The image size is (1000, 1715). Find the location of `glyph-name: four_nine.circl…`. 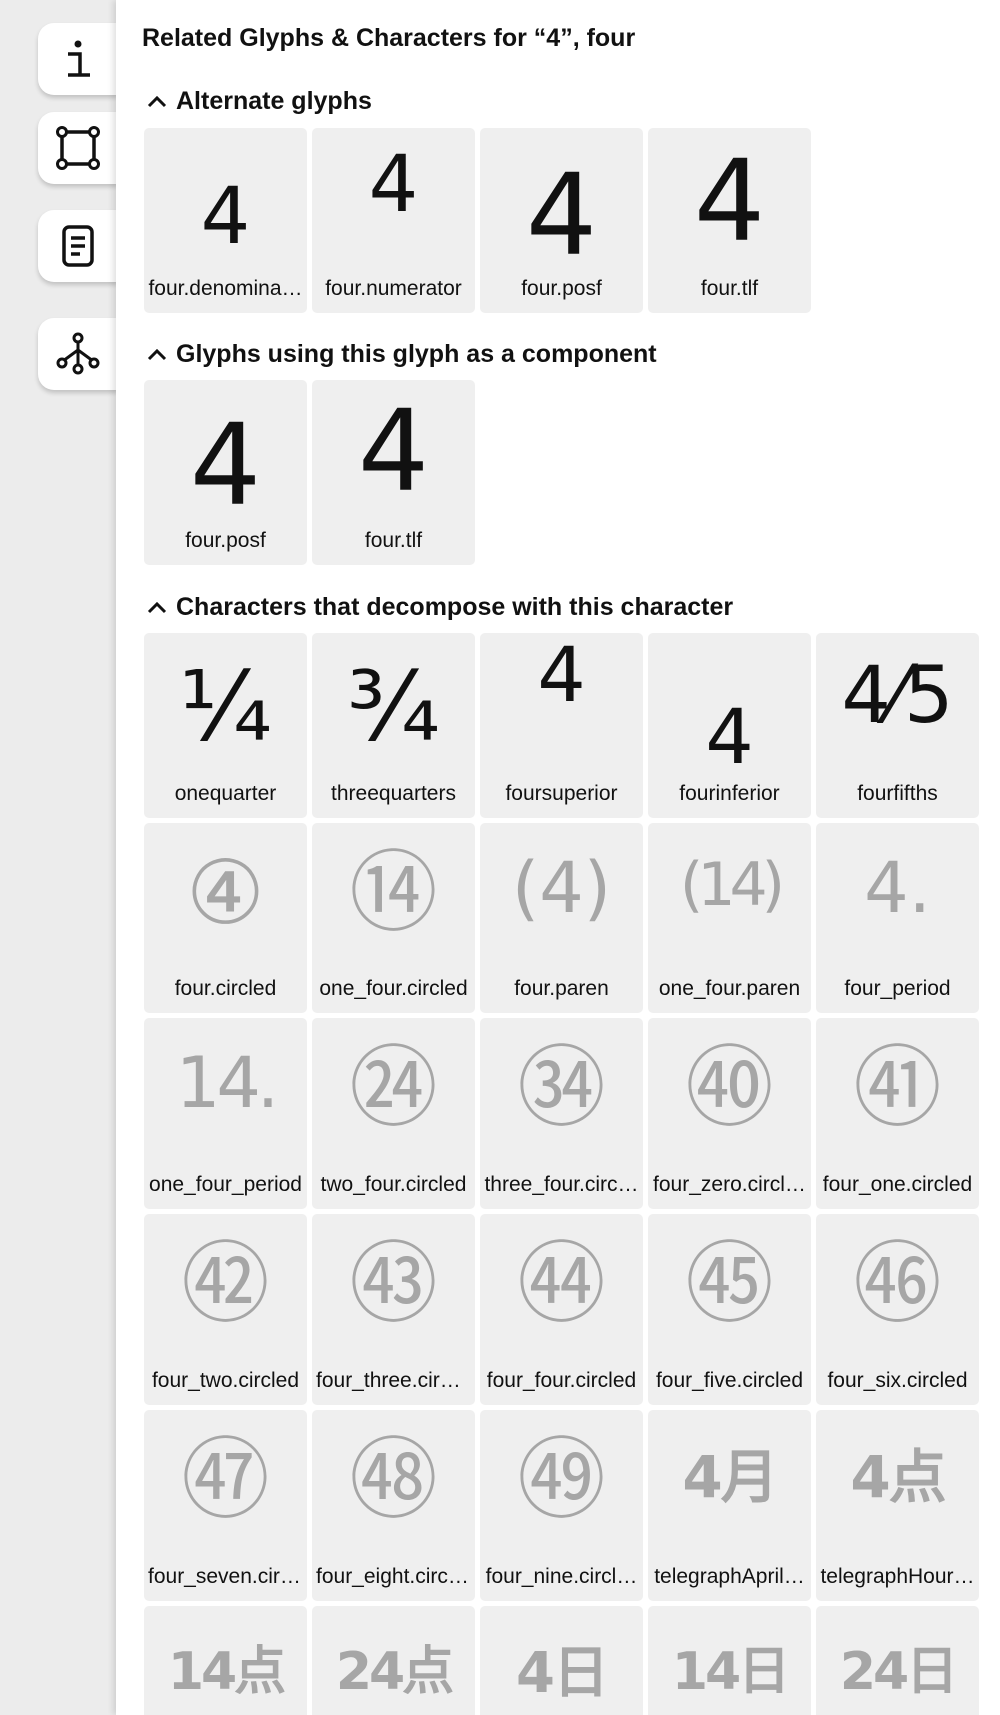

glyph-name: four_nine.circl… is located at coordinates (561, 1576).